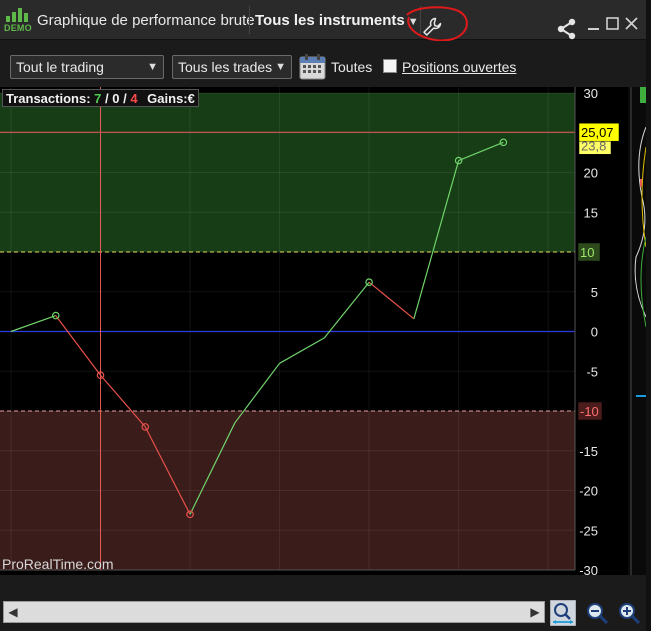 Image resolution: width=651 pixels, height=631 pixels. What do you see at coordinates (563, 613) in the screenshot?
I see `zoom-fit-icon` at bounding box center [563, 613].